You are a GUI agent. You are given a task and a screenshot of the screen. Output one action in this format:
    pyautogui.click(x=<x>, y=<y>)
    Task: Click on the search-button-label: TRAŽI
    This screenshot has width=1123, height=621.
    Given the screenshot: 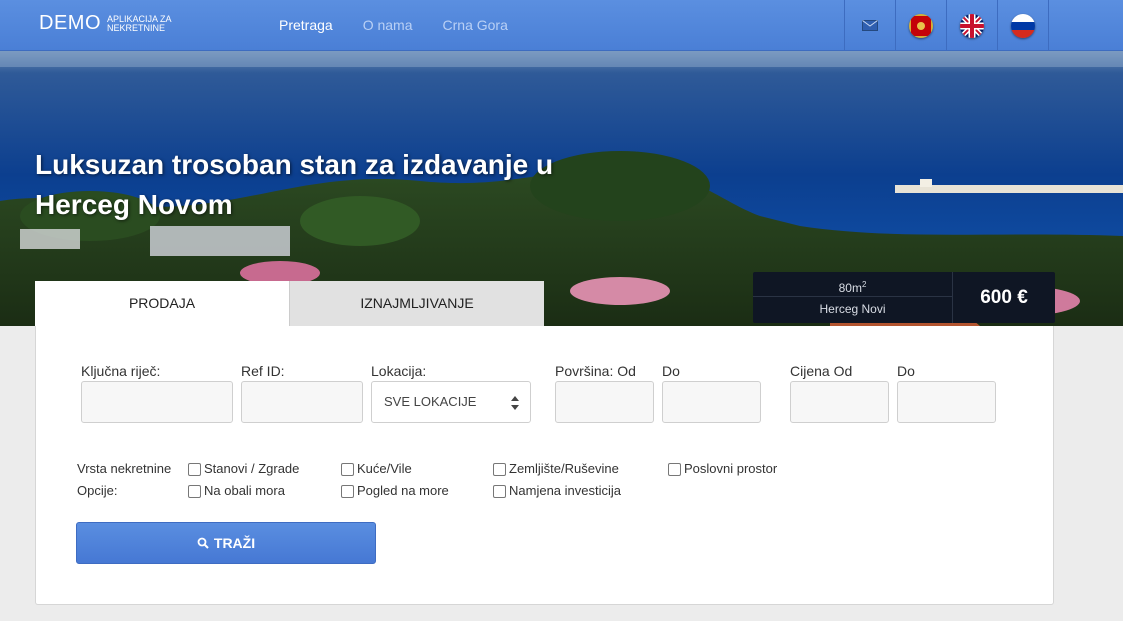 What is the action you would take?
    pyautogui.click(x=234, y=543)
    